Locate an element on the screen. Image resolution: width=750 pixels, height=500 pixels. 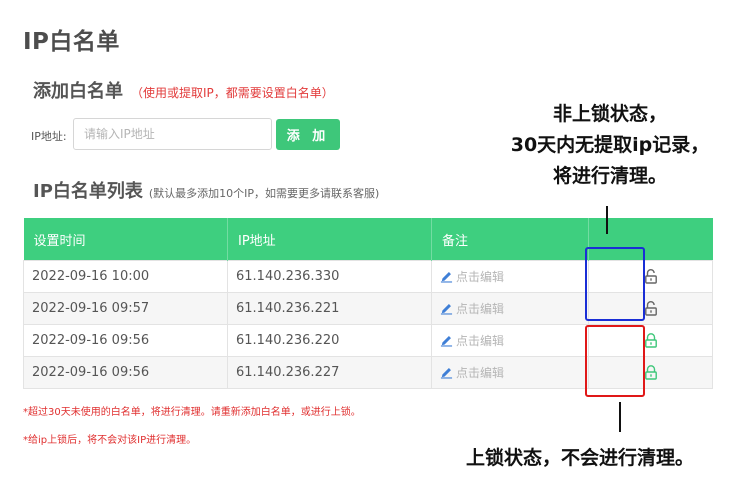
row-ip: 61.140.236.227 is located at coordinates (329, 372).